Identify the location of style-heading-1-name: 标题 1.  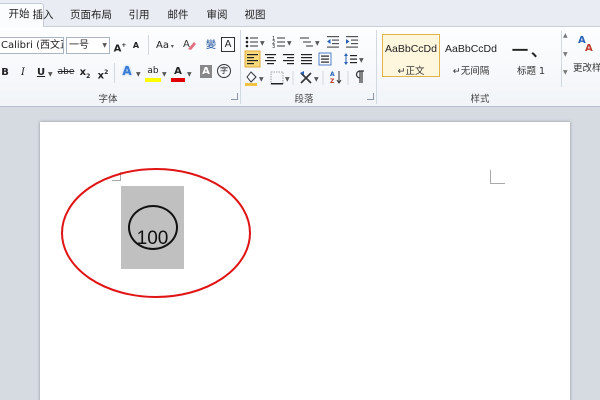
(531, 71).